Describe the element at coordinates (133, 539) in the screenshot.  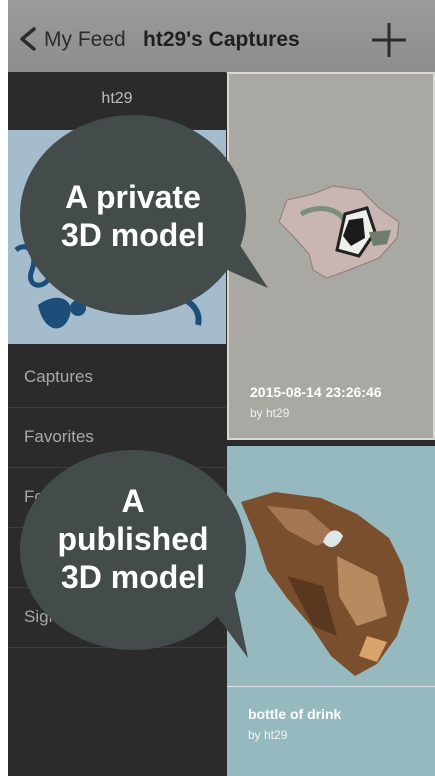
I see `annotation-published-text: A published 3D model` at that location.